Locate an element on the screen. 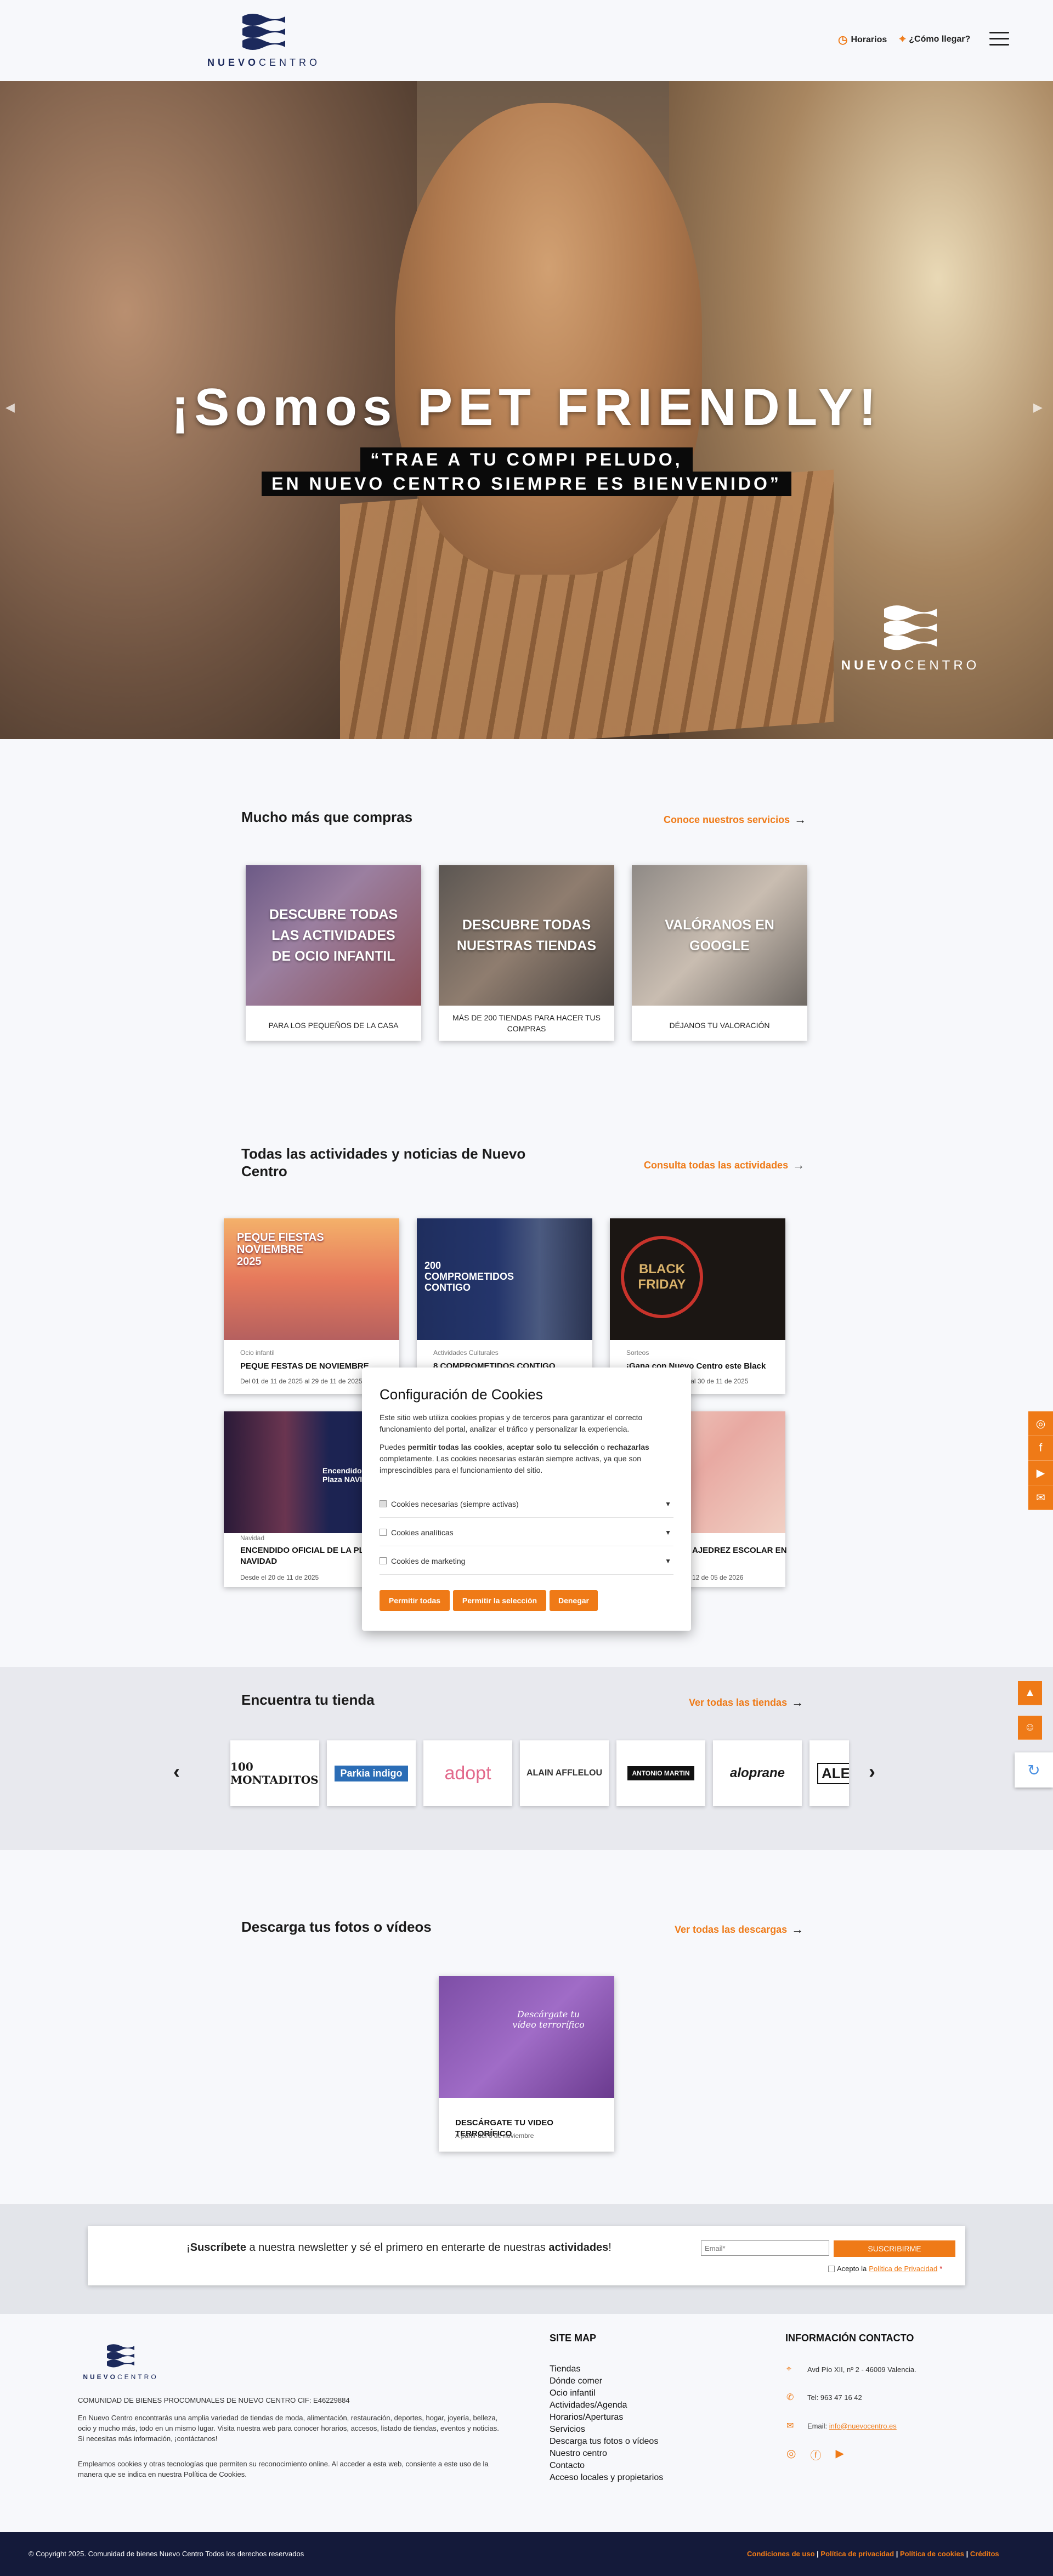 Image resolution: width=1053 pixels, height=2576 pixels. activity-title: AJEDREZ ESCOLAR EN is located at coordinates (739, 1550).